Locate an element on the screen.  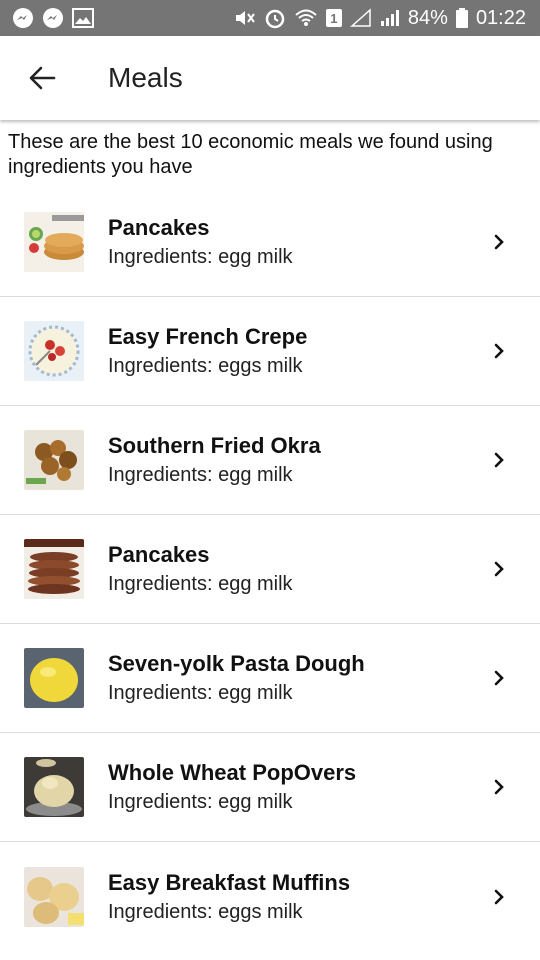
meal-name: Southern Fried Okra is located at coordinates (214, 445).